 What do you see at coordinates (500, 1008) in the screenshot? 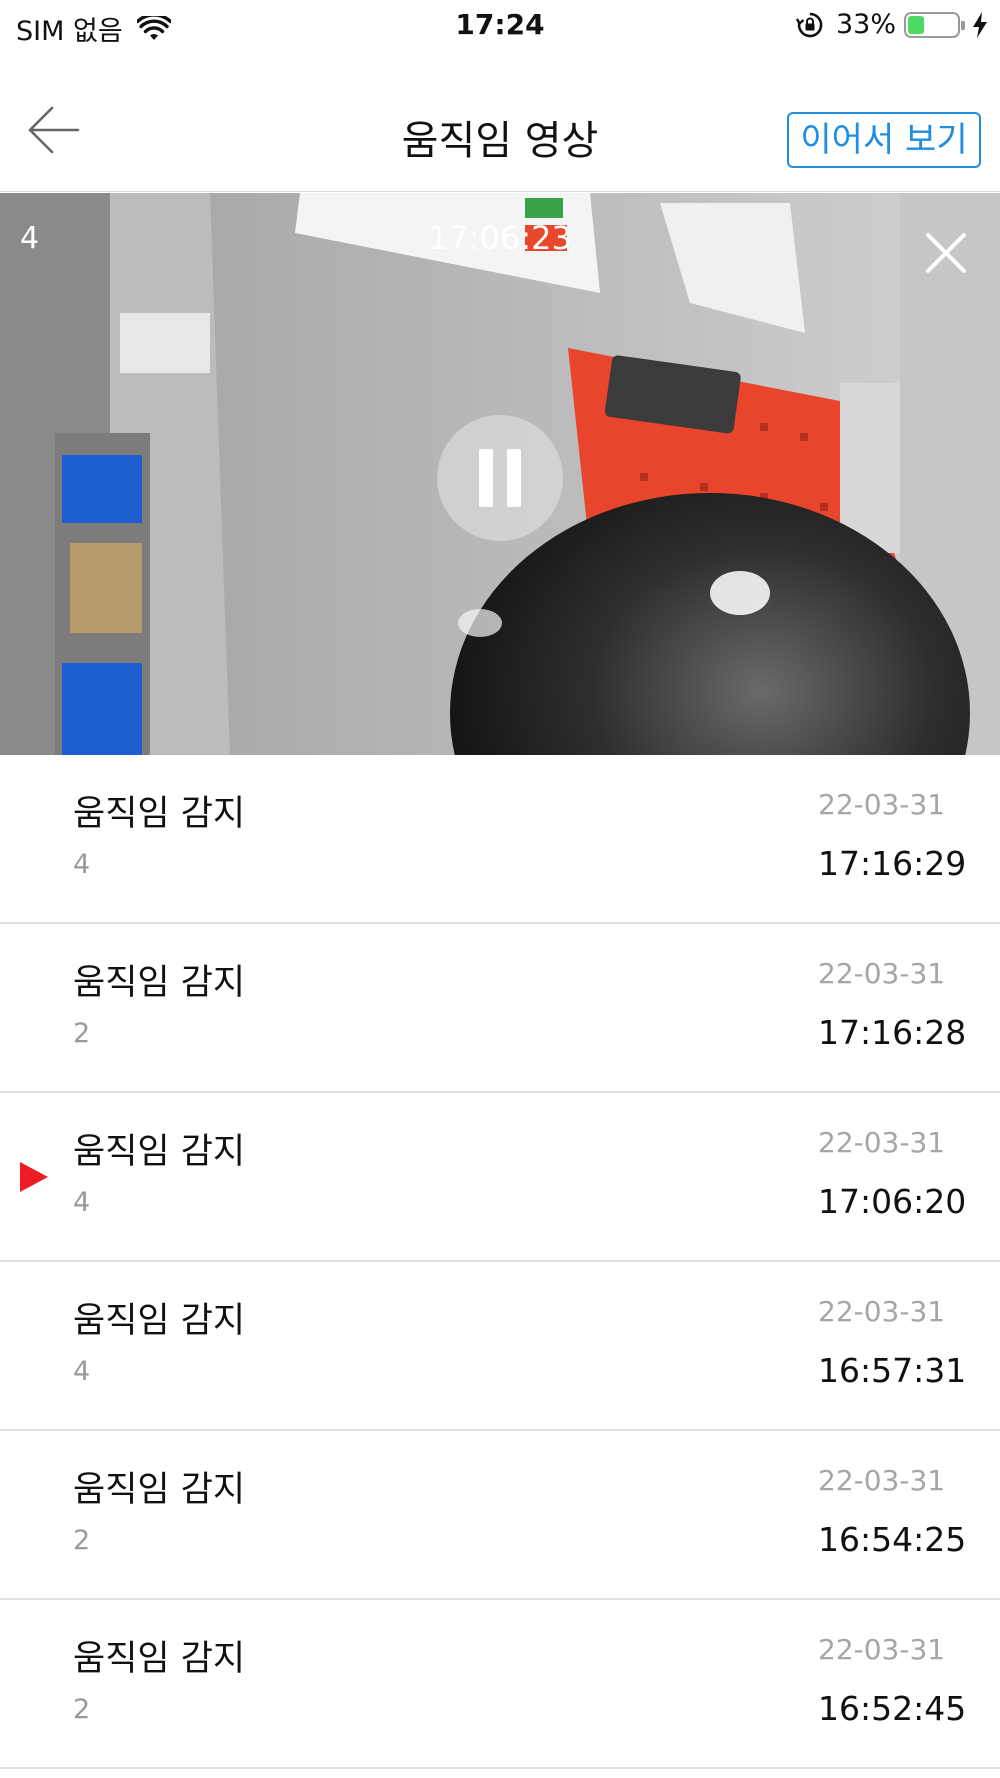
I see `list-item: 움직임 감지 2 22-03-31 17:16:28` at bounding box center [500, 1008].